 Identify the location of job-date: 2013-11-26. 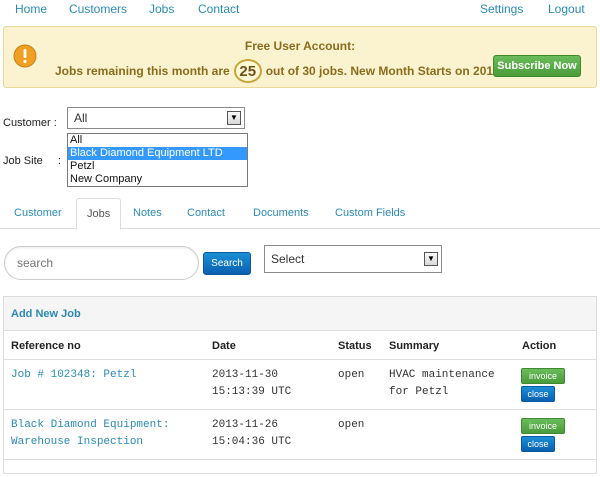
(245, 425).